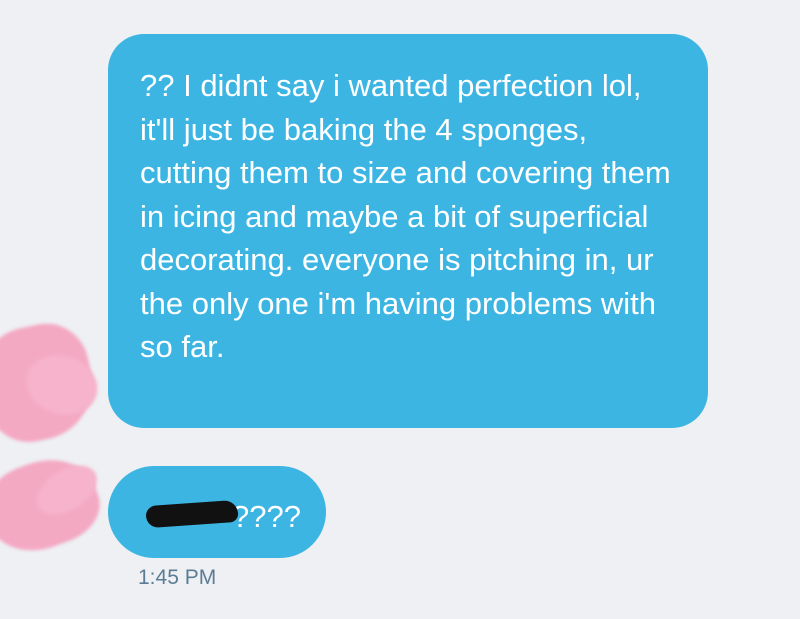 This screenshot has width=800, height=619. I want to click on message-bubble: ????, so click(217, 512).